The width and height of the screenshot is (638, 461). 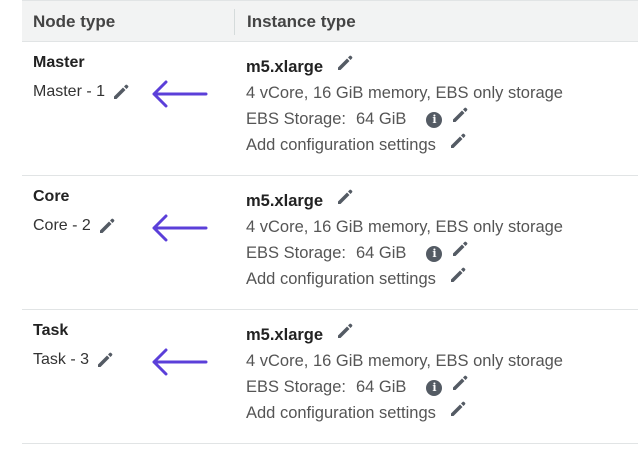 What do you see at coordinates (51, 330) in the screenshot?
I see `node-type-name: Task` at bounding box center [51, 330].